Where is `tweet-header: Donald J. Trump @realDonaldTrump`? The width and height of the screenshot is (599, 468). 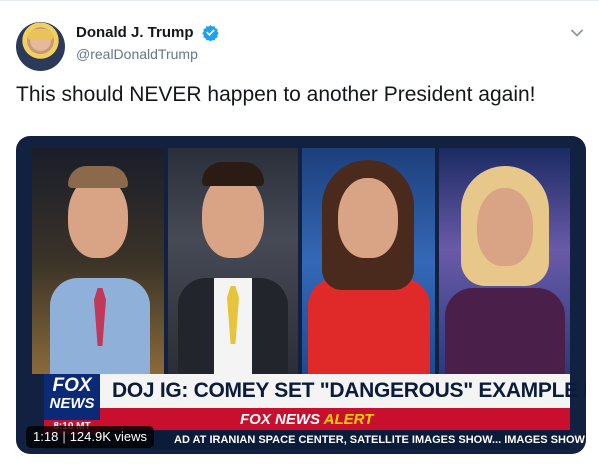 tweet-header: Donald J. Trump @realDonaldTrump is located at coordinates (301, 46).